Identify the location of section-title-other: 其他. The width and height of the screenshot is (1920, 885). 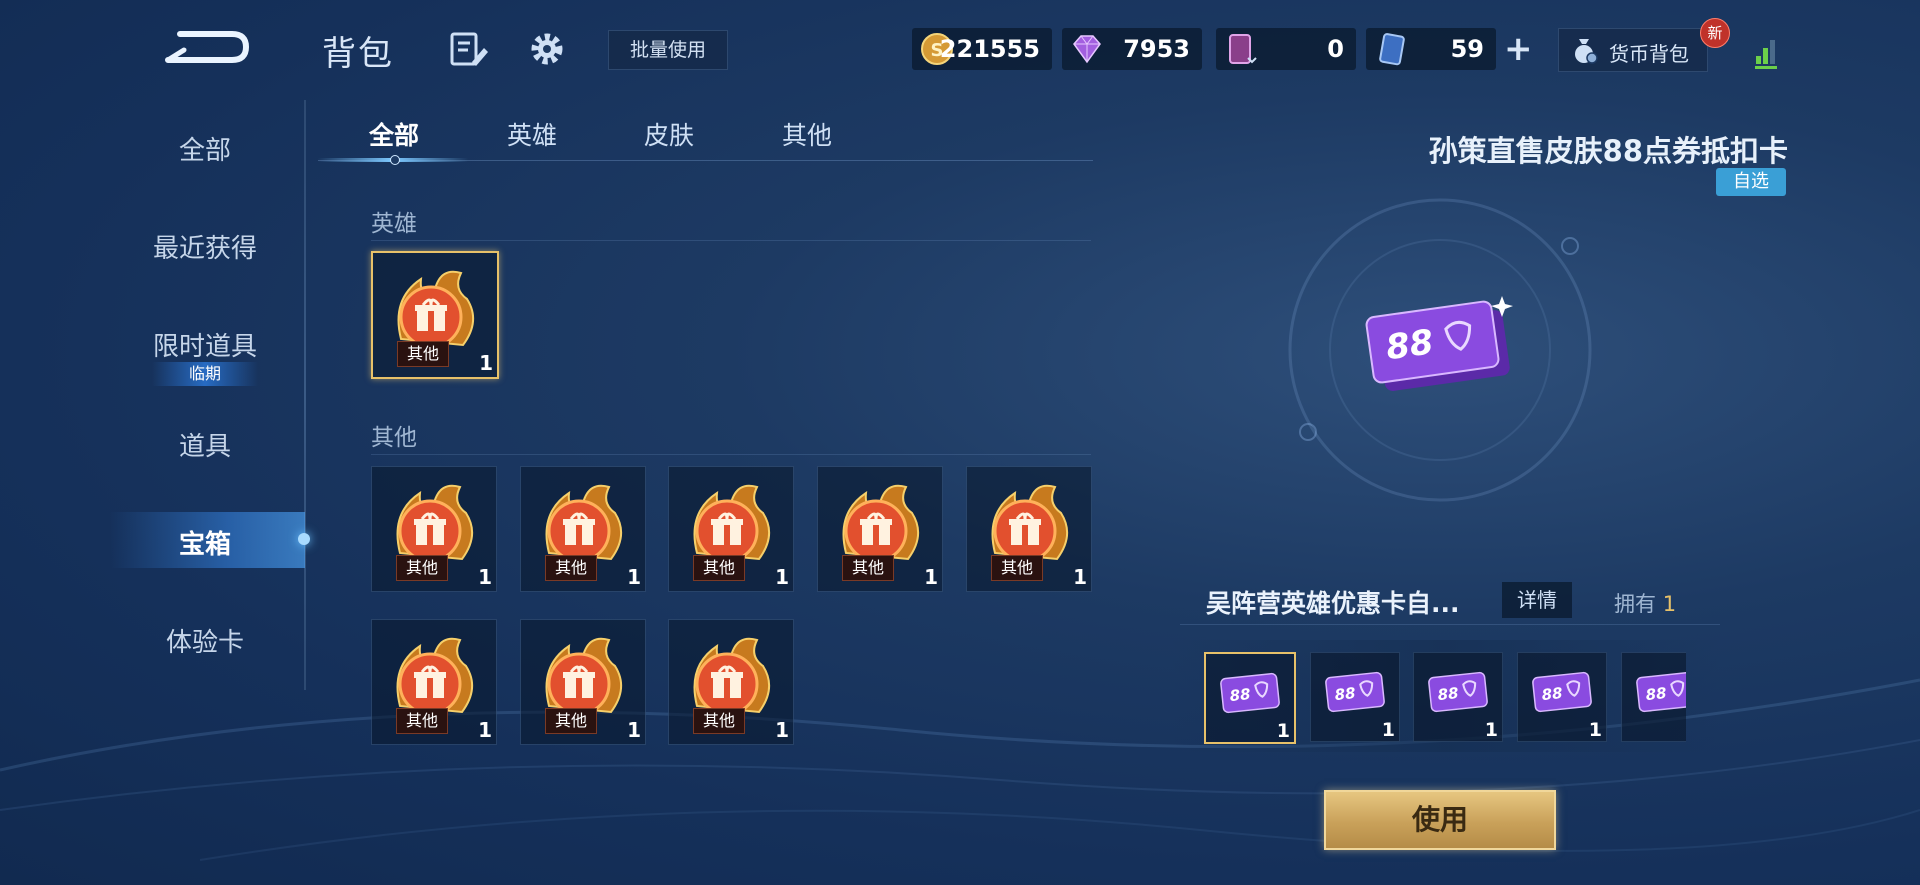
(394, 438).